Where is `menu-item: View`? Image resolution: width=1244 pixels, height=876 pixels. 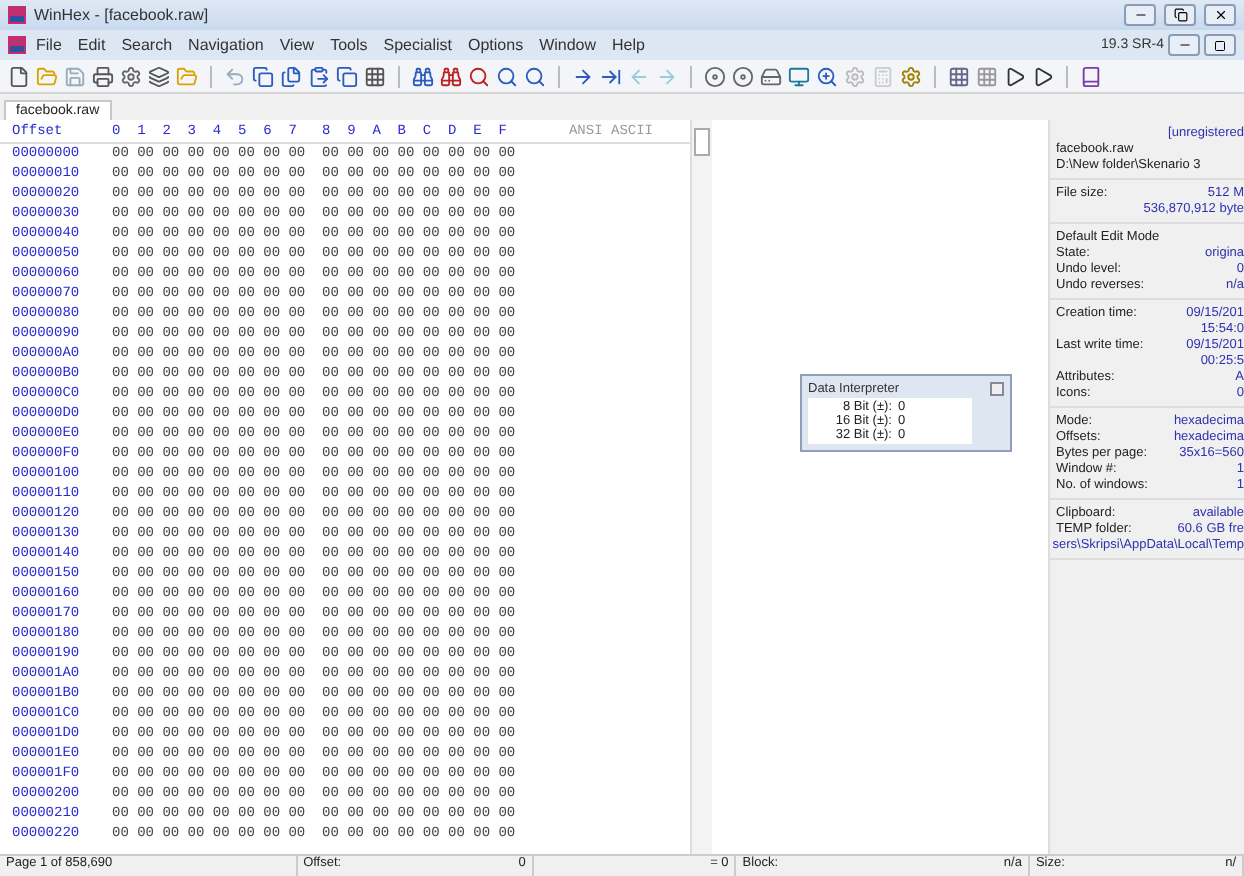 menu-item: View is located at coordinates (297, 45).